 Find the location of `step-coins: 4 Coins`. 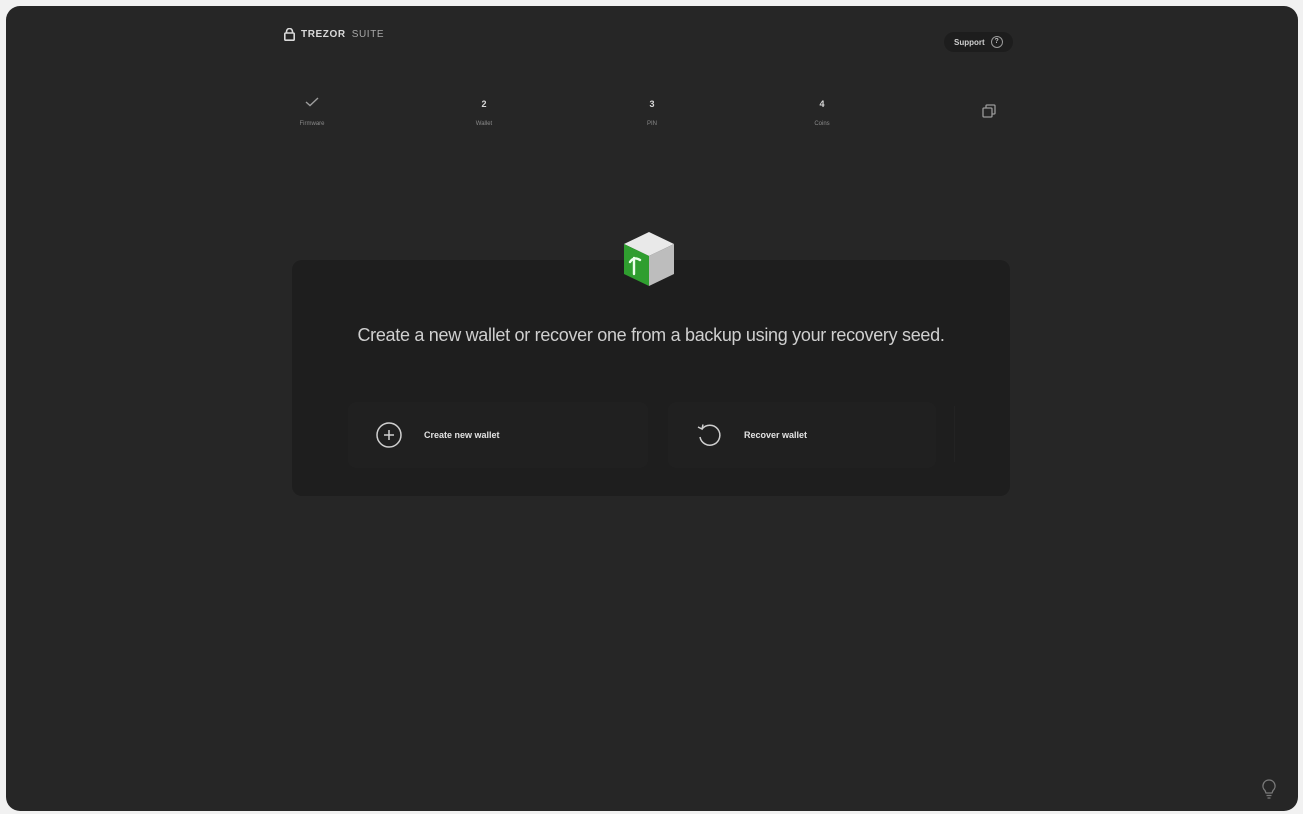

step-coins: 4 Coins is located at coordinates (822, 111).